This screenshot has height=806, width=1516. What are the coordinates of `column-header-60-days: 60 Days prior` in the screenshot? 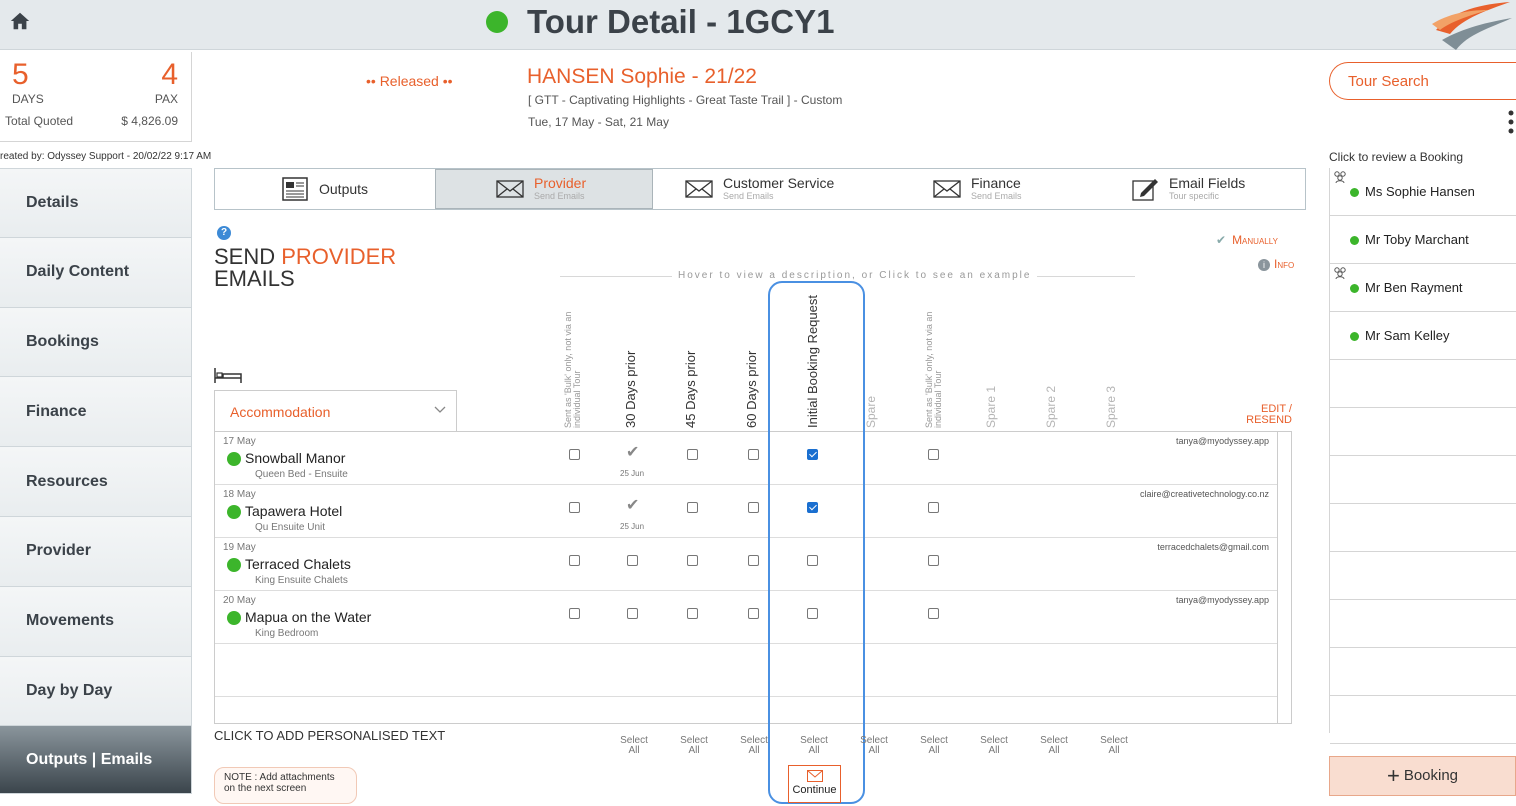 It's located at (751, 389).